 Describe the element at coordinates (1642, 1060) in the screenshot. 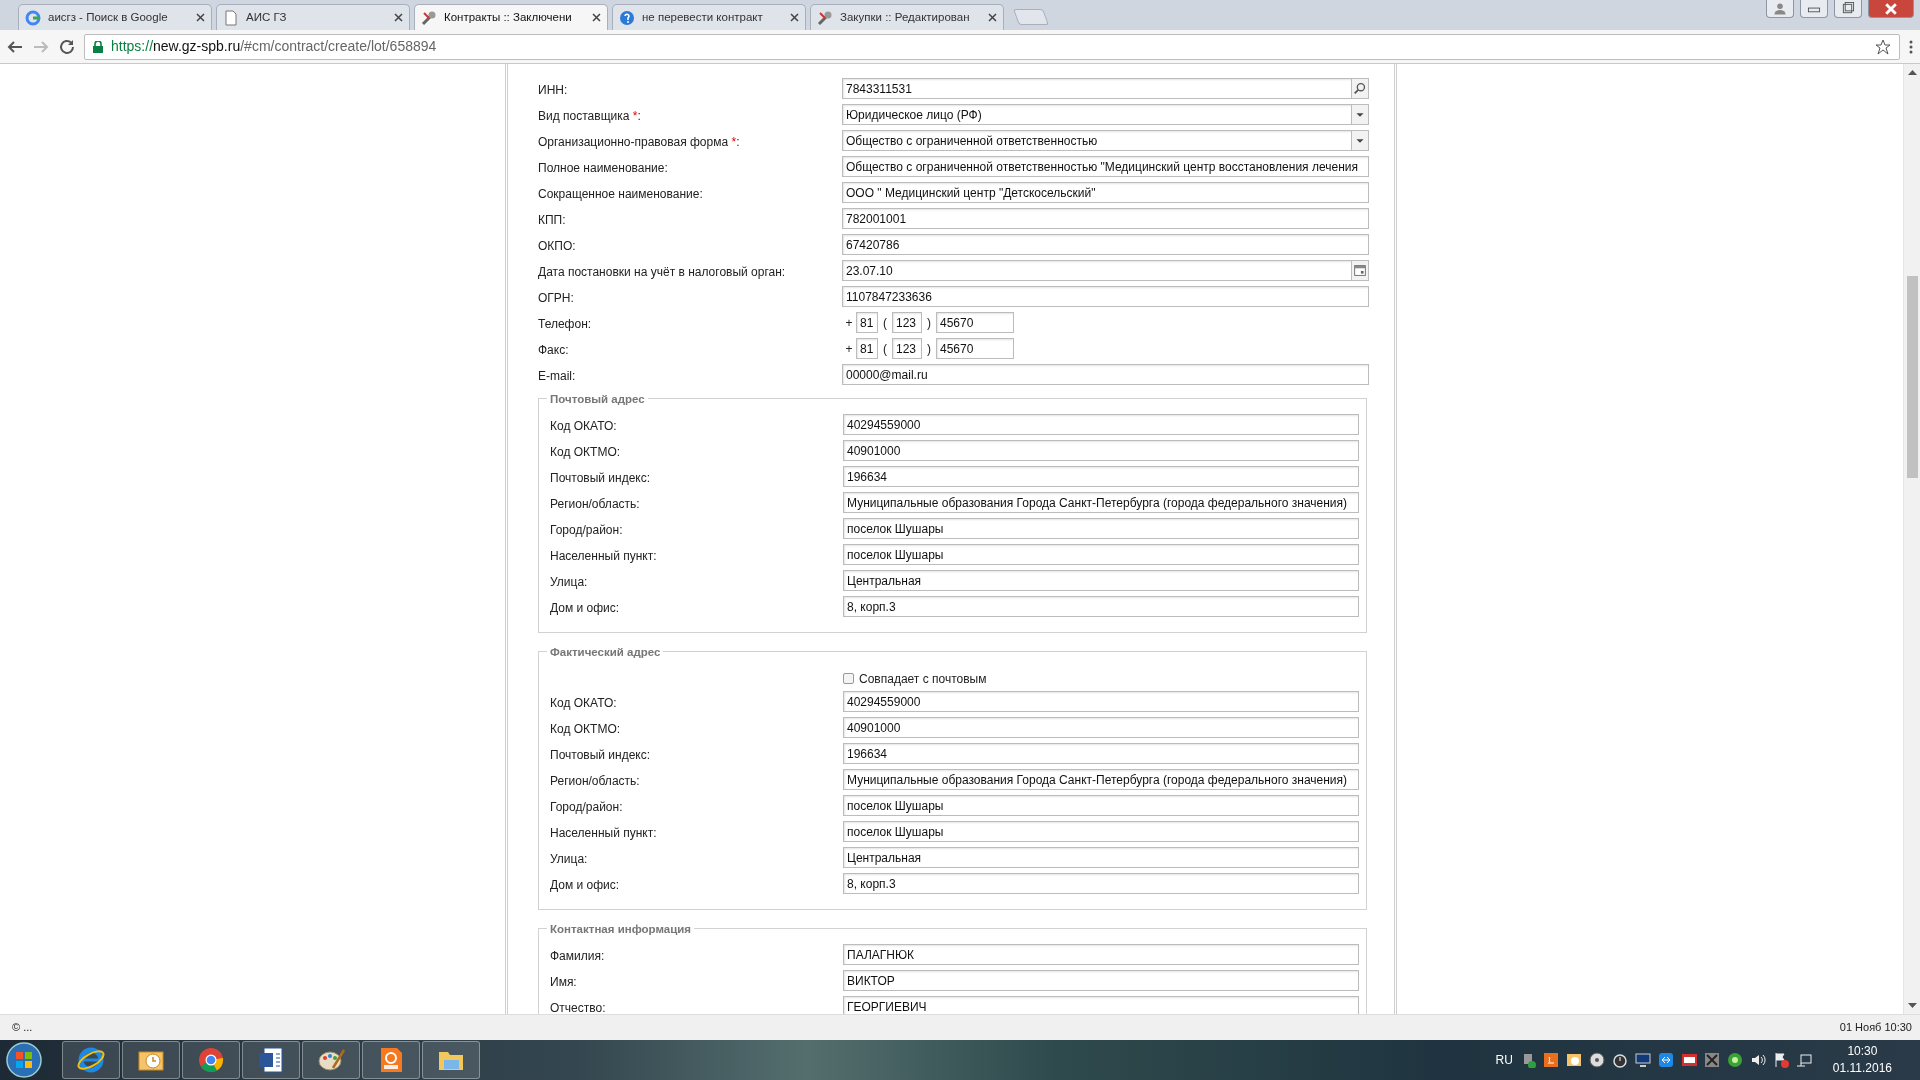

I see `monitor-icon` at that location.